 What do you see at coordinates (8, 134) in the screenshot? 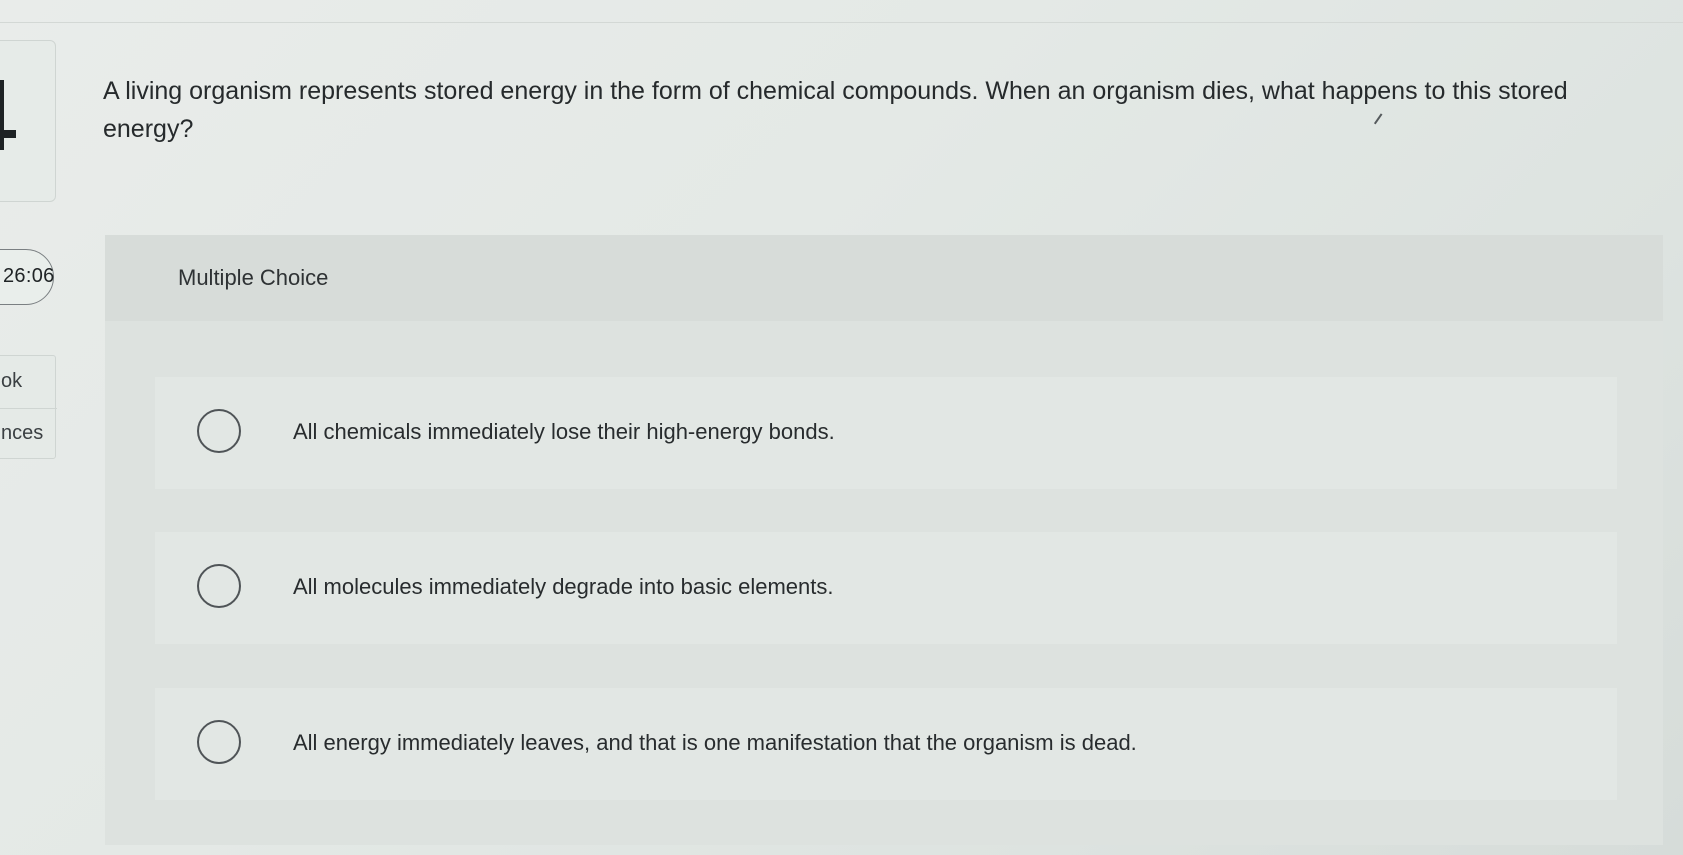
I see `sidebar-indicator-tab` at bounding box center [8, 134].